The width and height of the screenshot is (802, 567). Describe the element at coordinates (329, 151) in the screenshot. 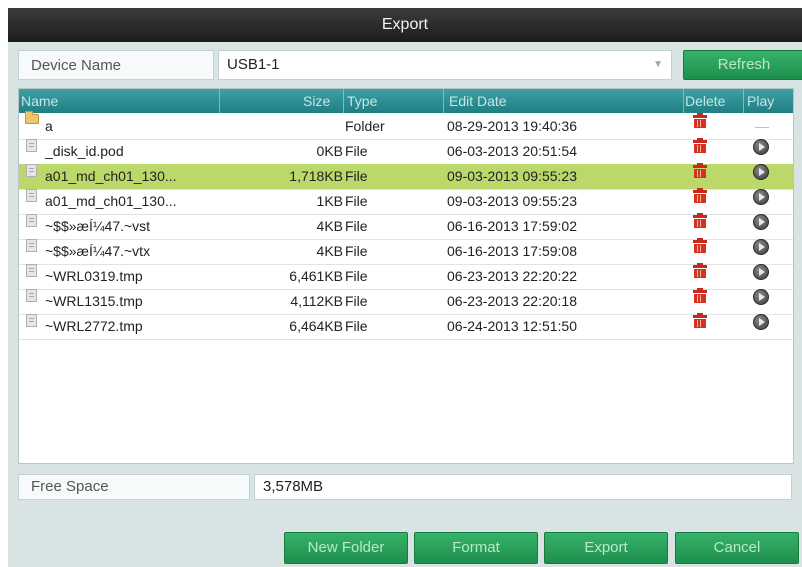

I see `file-size: 0KB` at that location.